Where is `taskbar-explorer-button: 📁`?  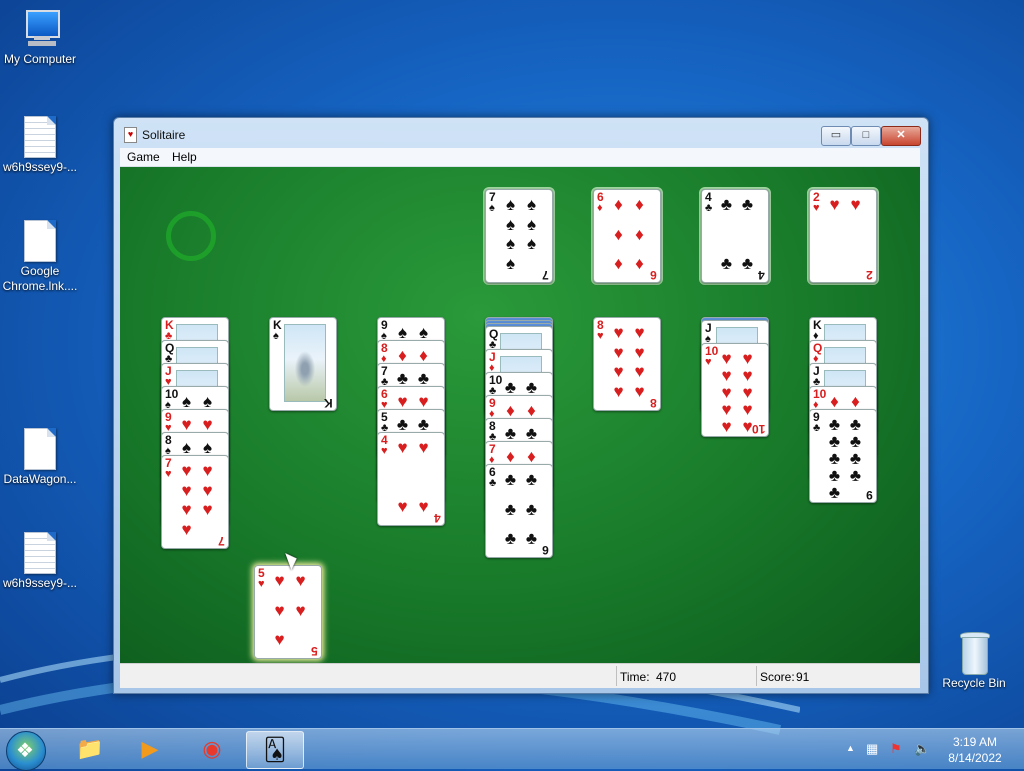
taskbar-explorer-button: 📁 is located at coordinates (90, 749).